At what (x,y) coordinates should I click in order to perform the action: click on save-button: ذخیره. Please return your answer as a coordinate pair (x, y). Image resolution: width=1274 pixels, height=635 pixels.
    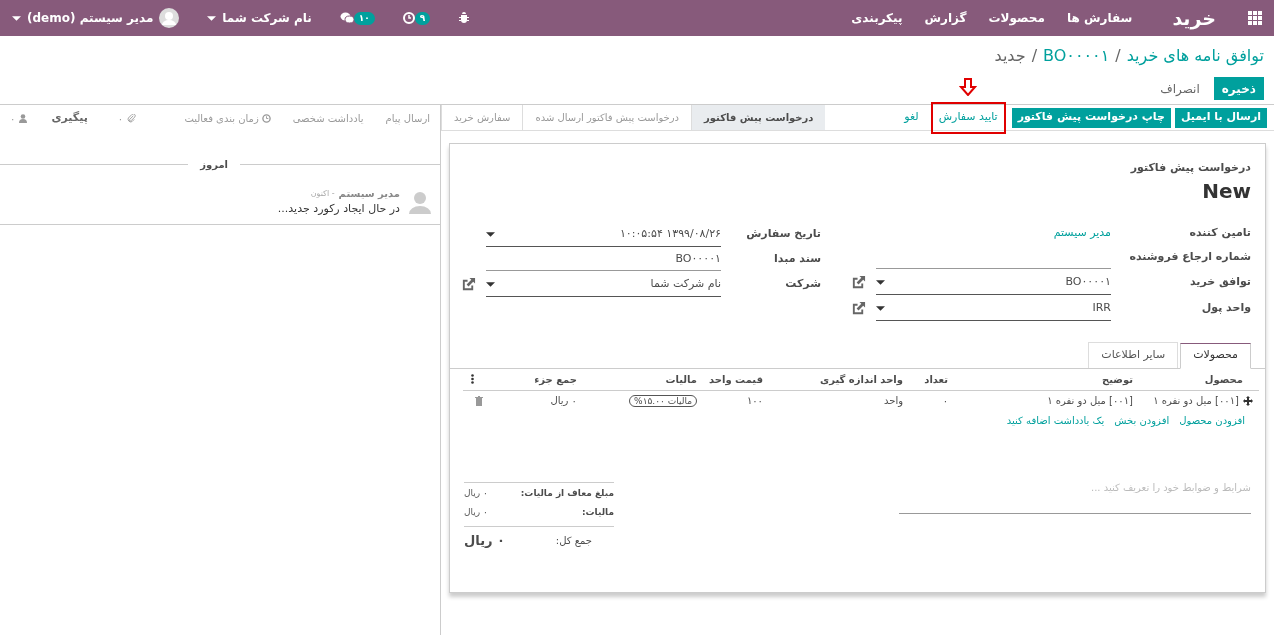
    Looking at the image, I should click on (1238, 88).